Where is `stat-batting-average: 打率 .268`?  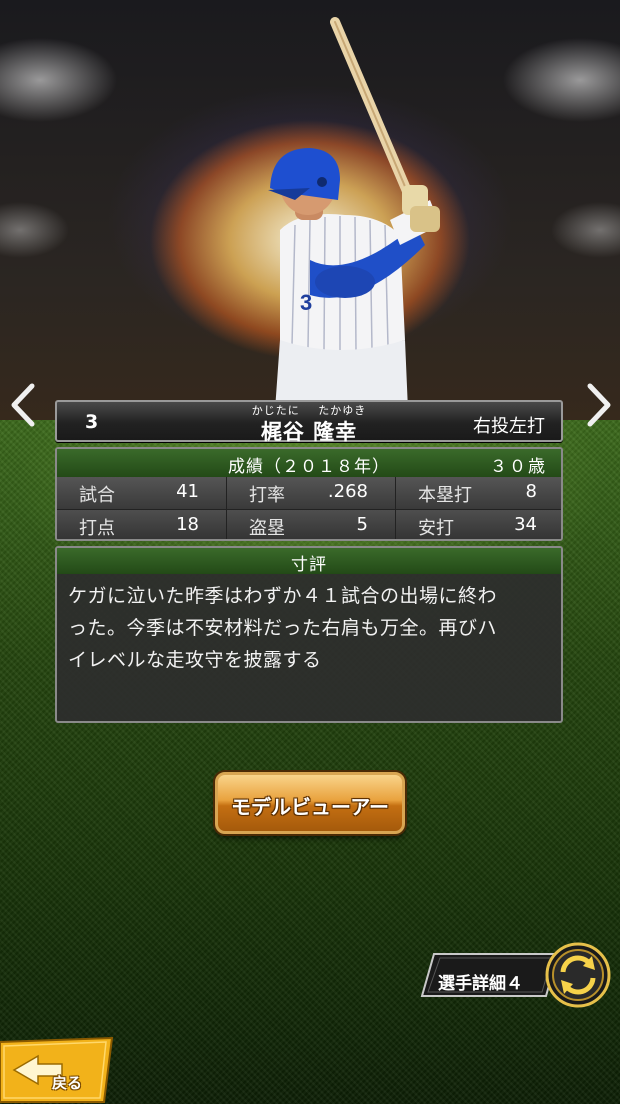
stat-batting-average: 打率 .268 is located at coordinates (310, 493).